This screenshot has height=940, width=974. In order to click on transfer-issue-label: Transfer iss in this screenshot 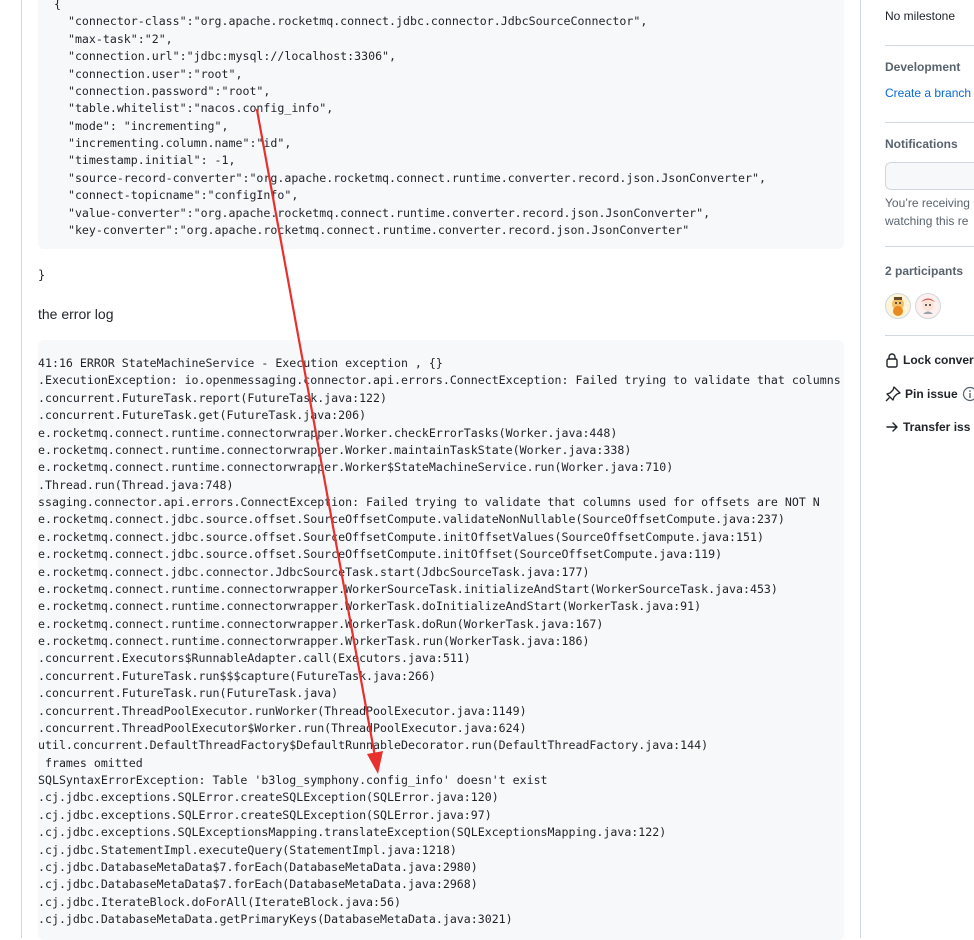, I will do `click(937, 427)`.